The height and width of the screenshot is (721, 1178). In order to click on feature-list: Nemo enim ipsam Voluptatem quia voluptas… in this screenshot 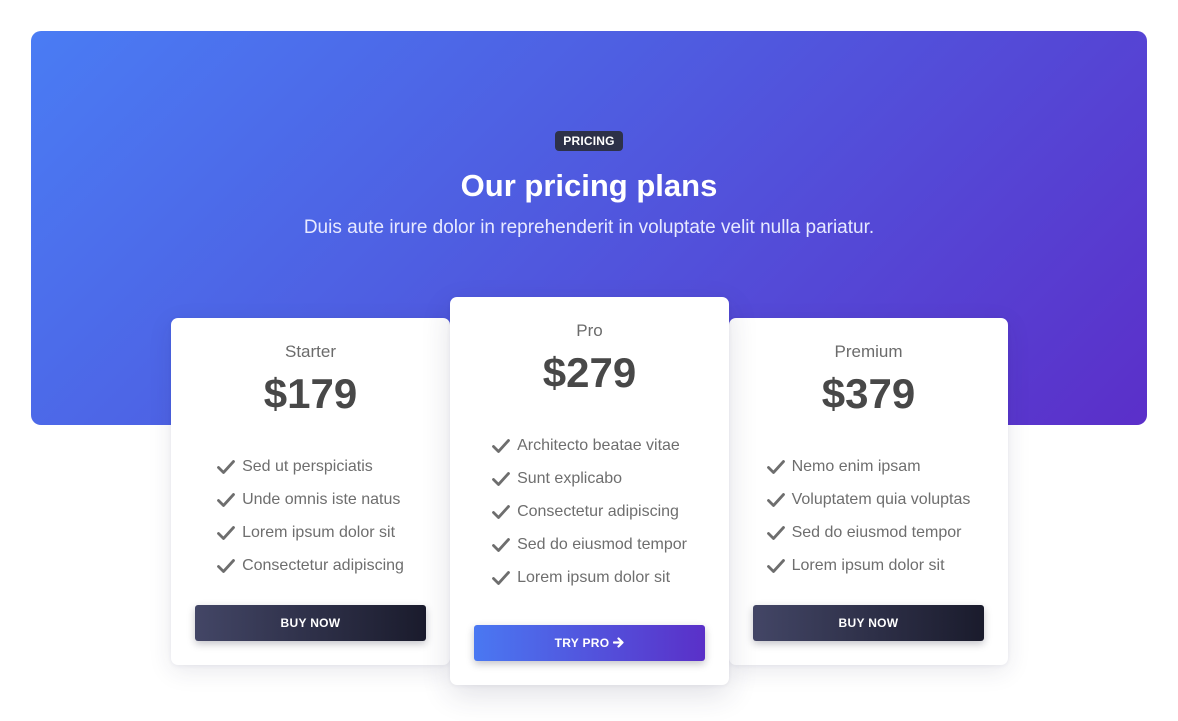, I will do `click(868, 516)`.